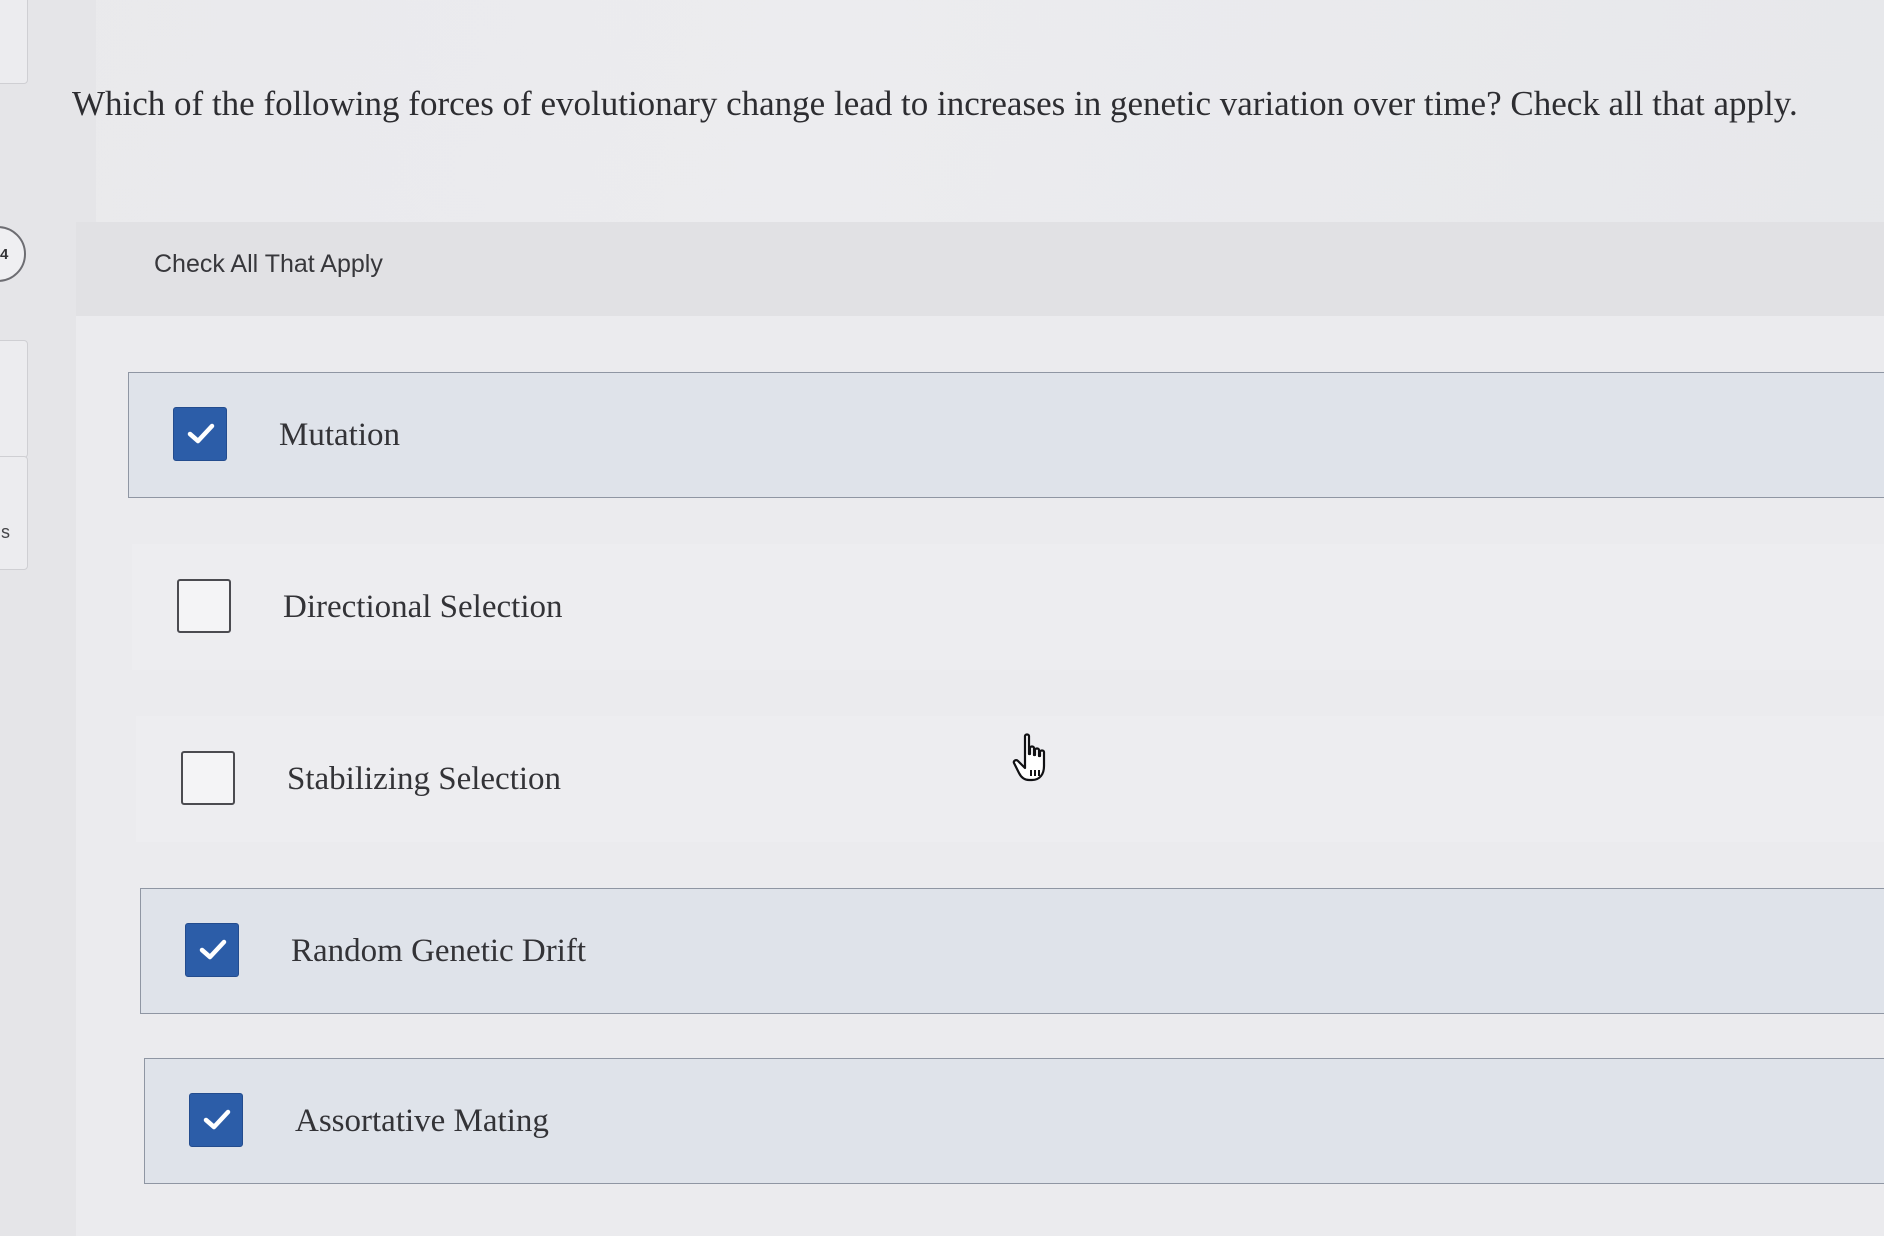 The image size is (1884, 1236). What do you see at coordinates (424, 779) in the screenshot?
I see `option-label: Stabilizing Selection` at bounding box center [424, 779].